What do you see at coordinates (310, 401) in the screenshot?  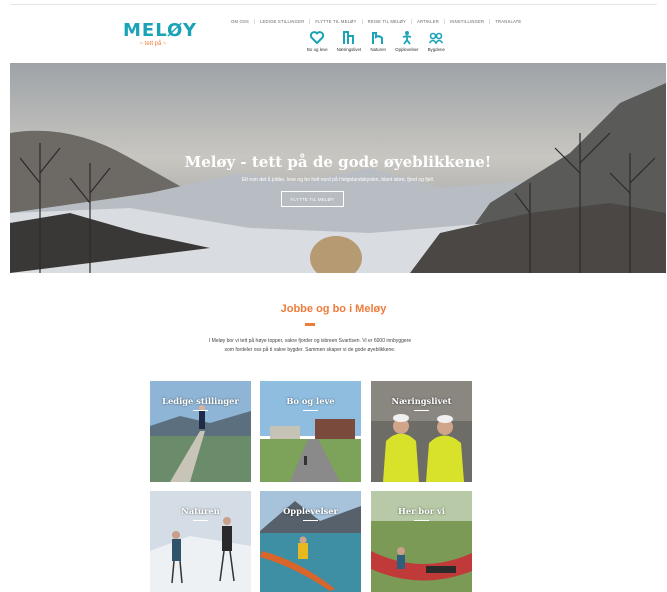 I see `tile-label: Bo og leve` at bounding box center [310, 401].